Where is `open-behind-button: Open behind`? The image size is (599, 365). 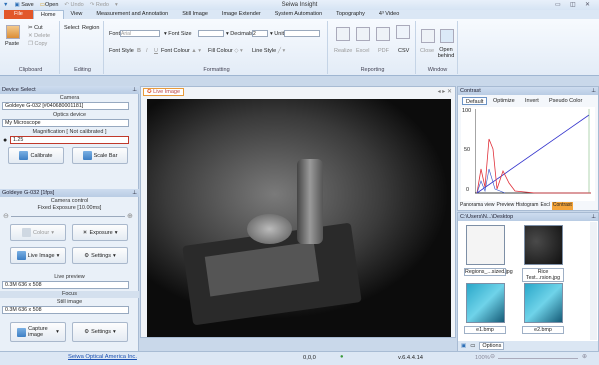
open-behind-button: Open behind is located at coordinates (446, 53).